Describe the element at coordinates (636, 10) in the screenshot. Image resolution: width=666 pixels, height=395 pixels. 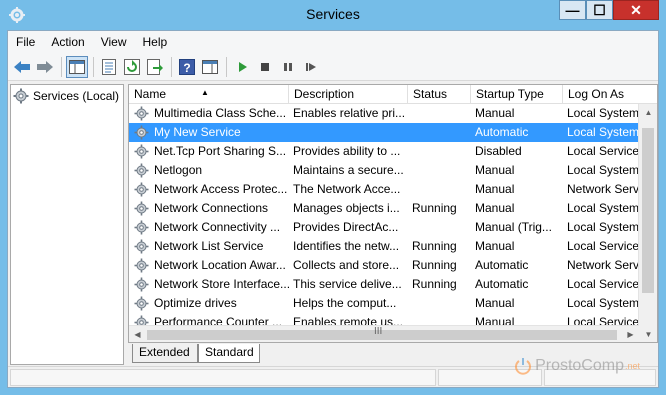
I see `close-button: ✕` at that location.